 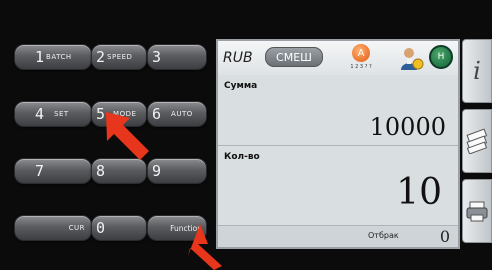 What do you see at coordinates (40, 170) in the screenshot?
I see `key-digit: 7` at bounding box center [40, 170].